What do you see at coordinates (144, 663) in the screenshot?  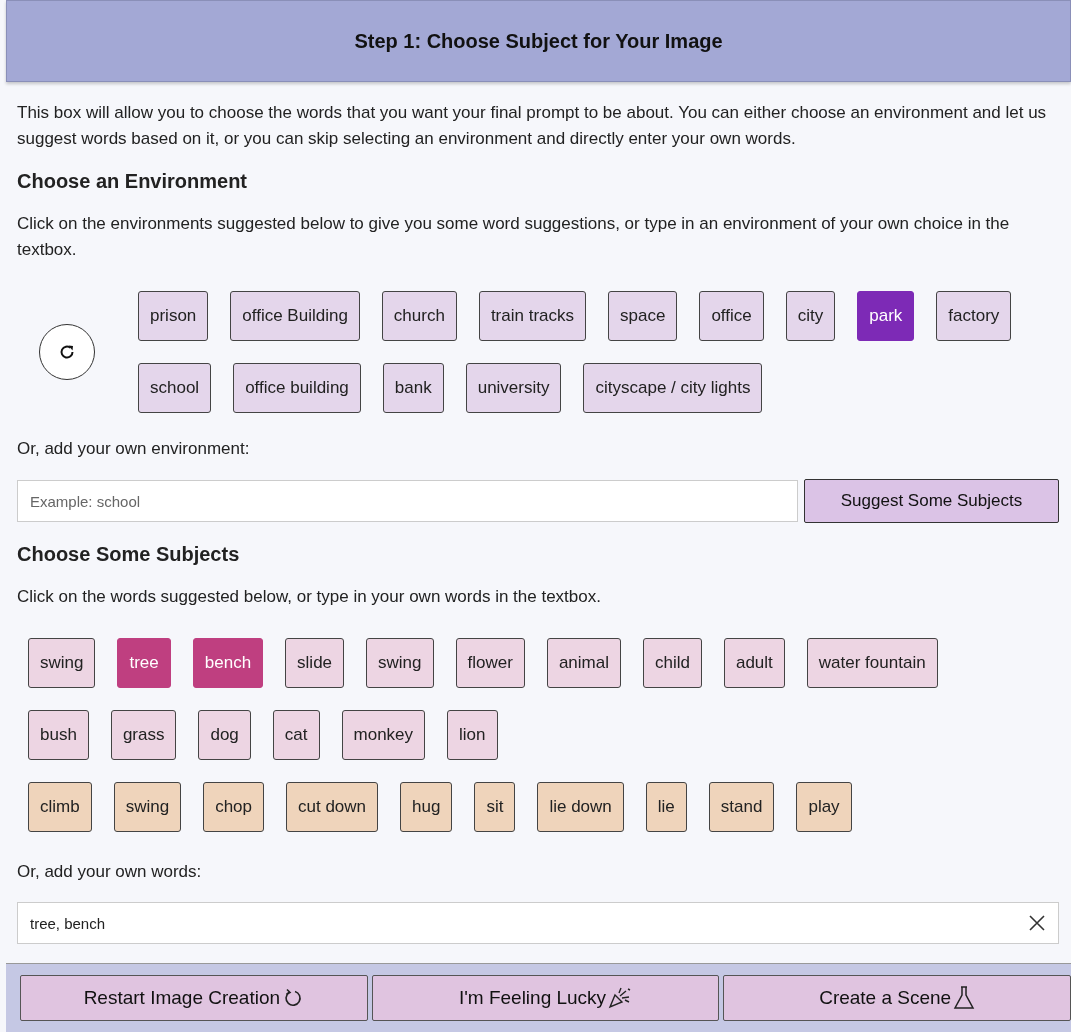 I see `word-chip: tree` at bounding box center [144, 663].